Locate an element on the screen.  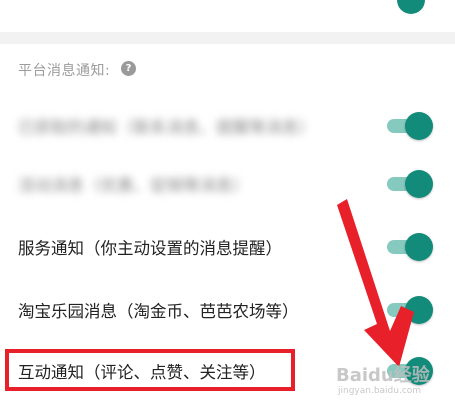
annotation-arrow is located at coordinates (375, 283).